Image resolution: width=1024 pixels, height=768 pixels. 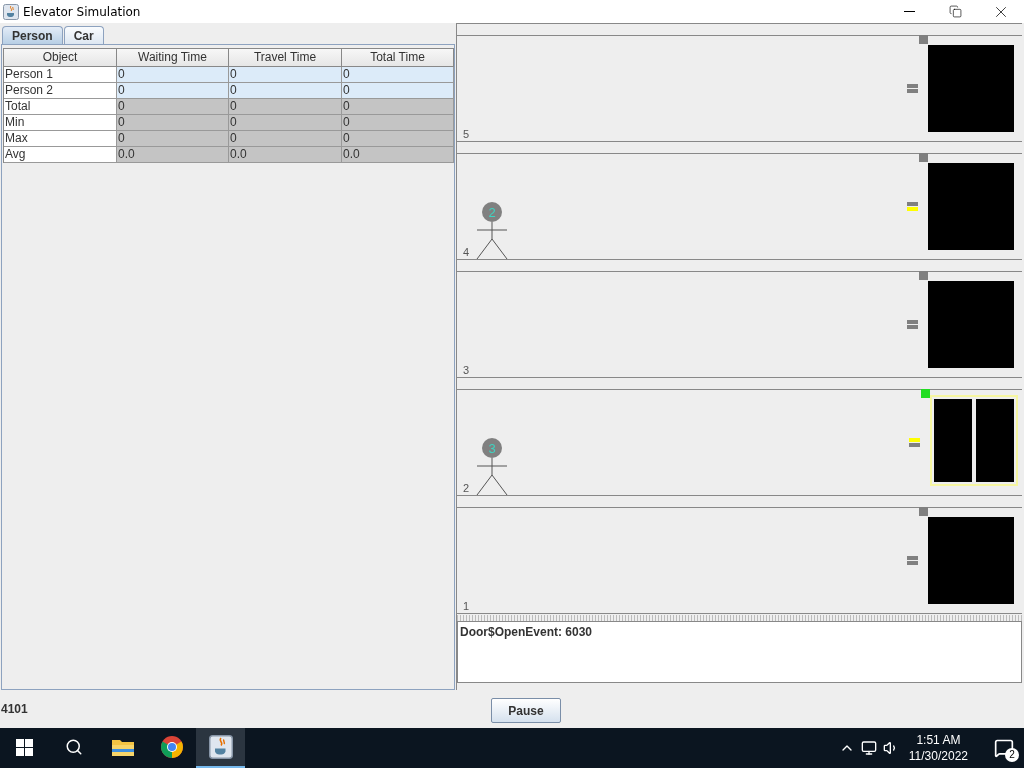 I want to click on speech-bubble-icon, so click(x=1004, y=748).